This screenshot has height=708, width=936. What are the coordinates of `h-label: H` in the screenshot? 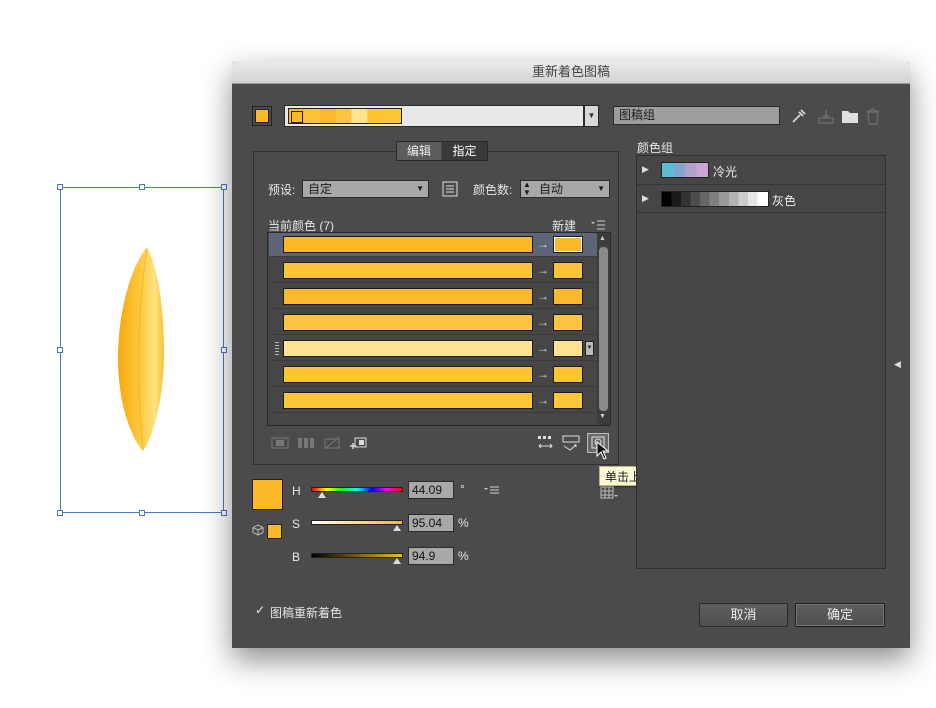 It's located at (296, 491).